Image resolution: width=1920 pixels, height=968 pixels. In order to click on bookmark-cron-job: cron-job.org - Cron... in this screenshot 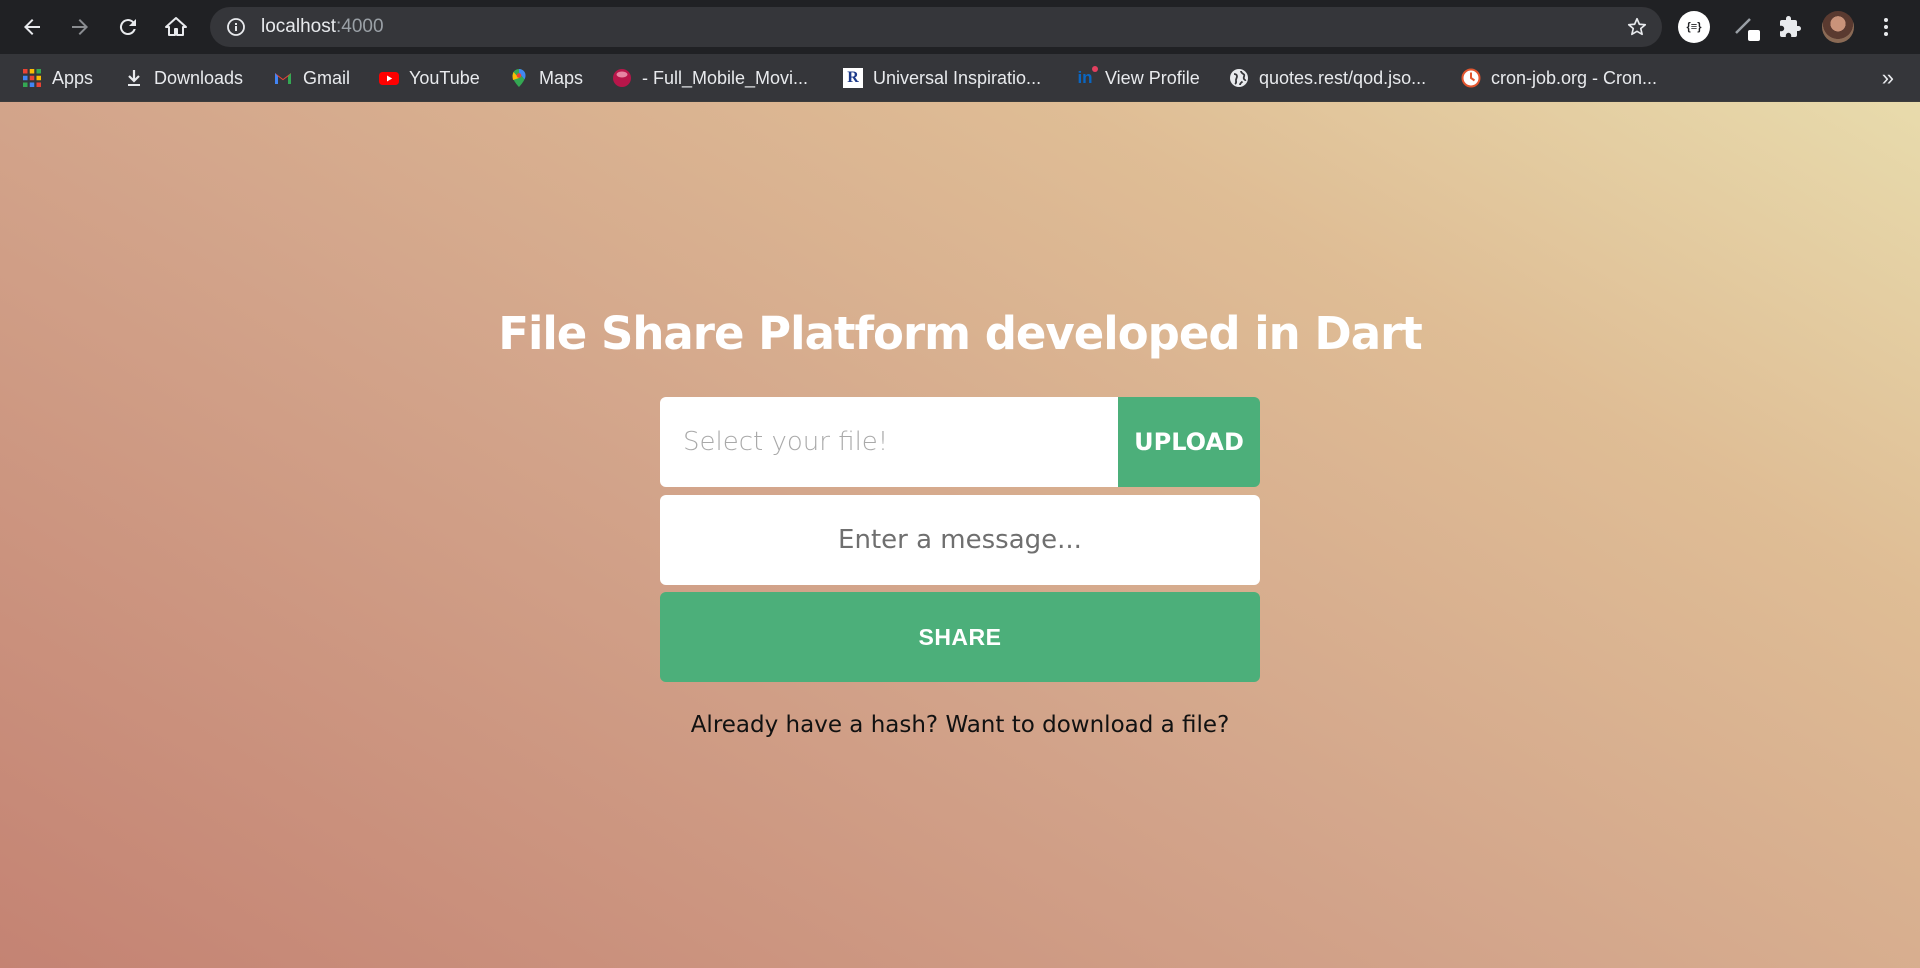, I will do `click(1559, 78)`.